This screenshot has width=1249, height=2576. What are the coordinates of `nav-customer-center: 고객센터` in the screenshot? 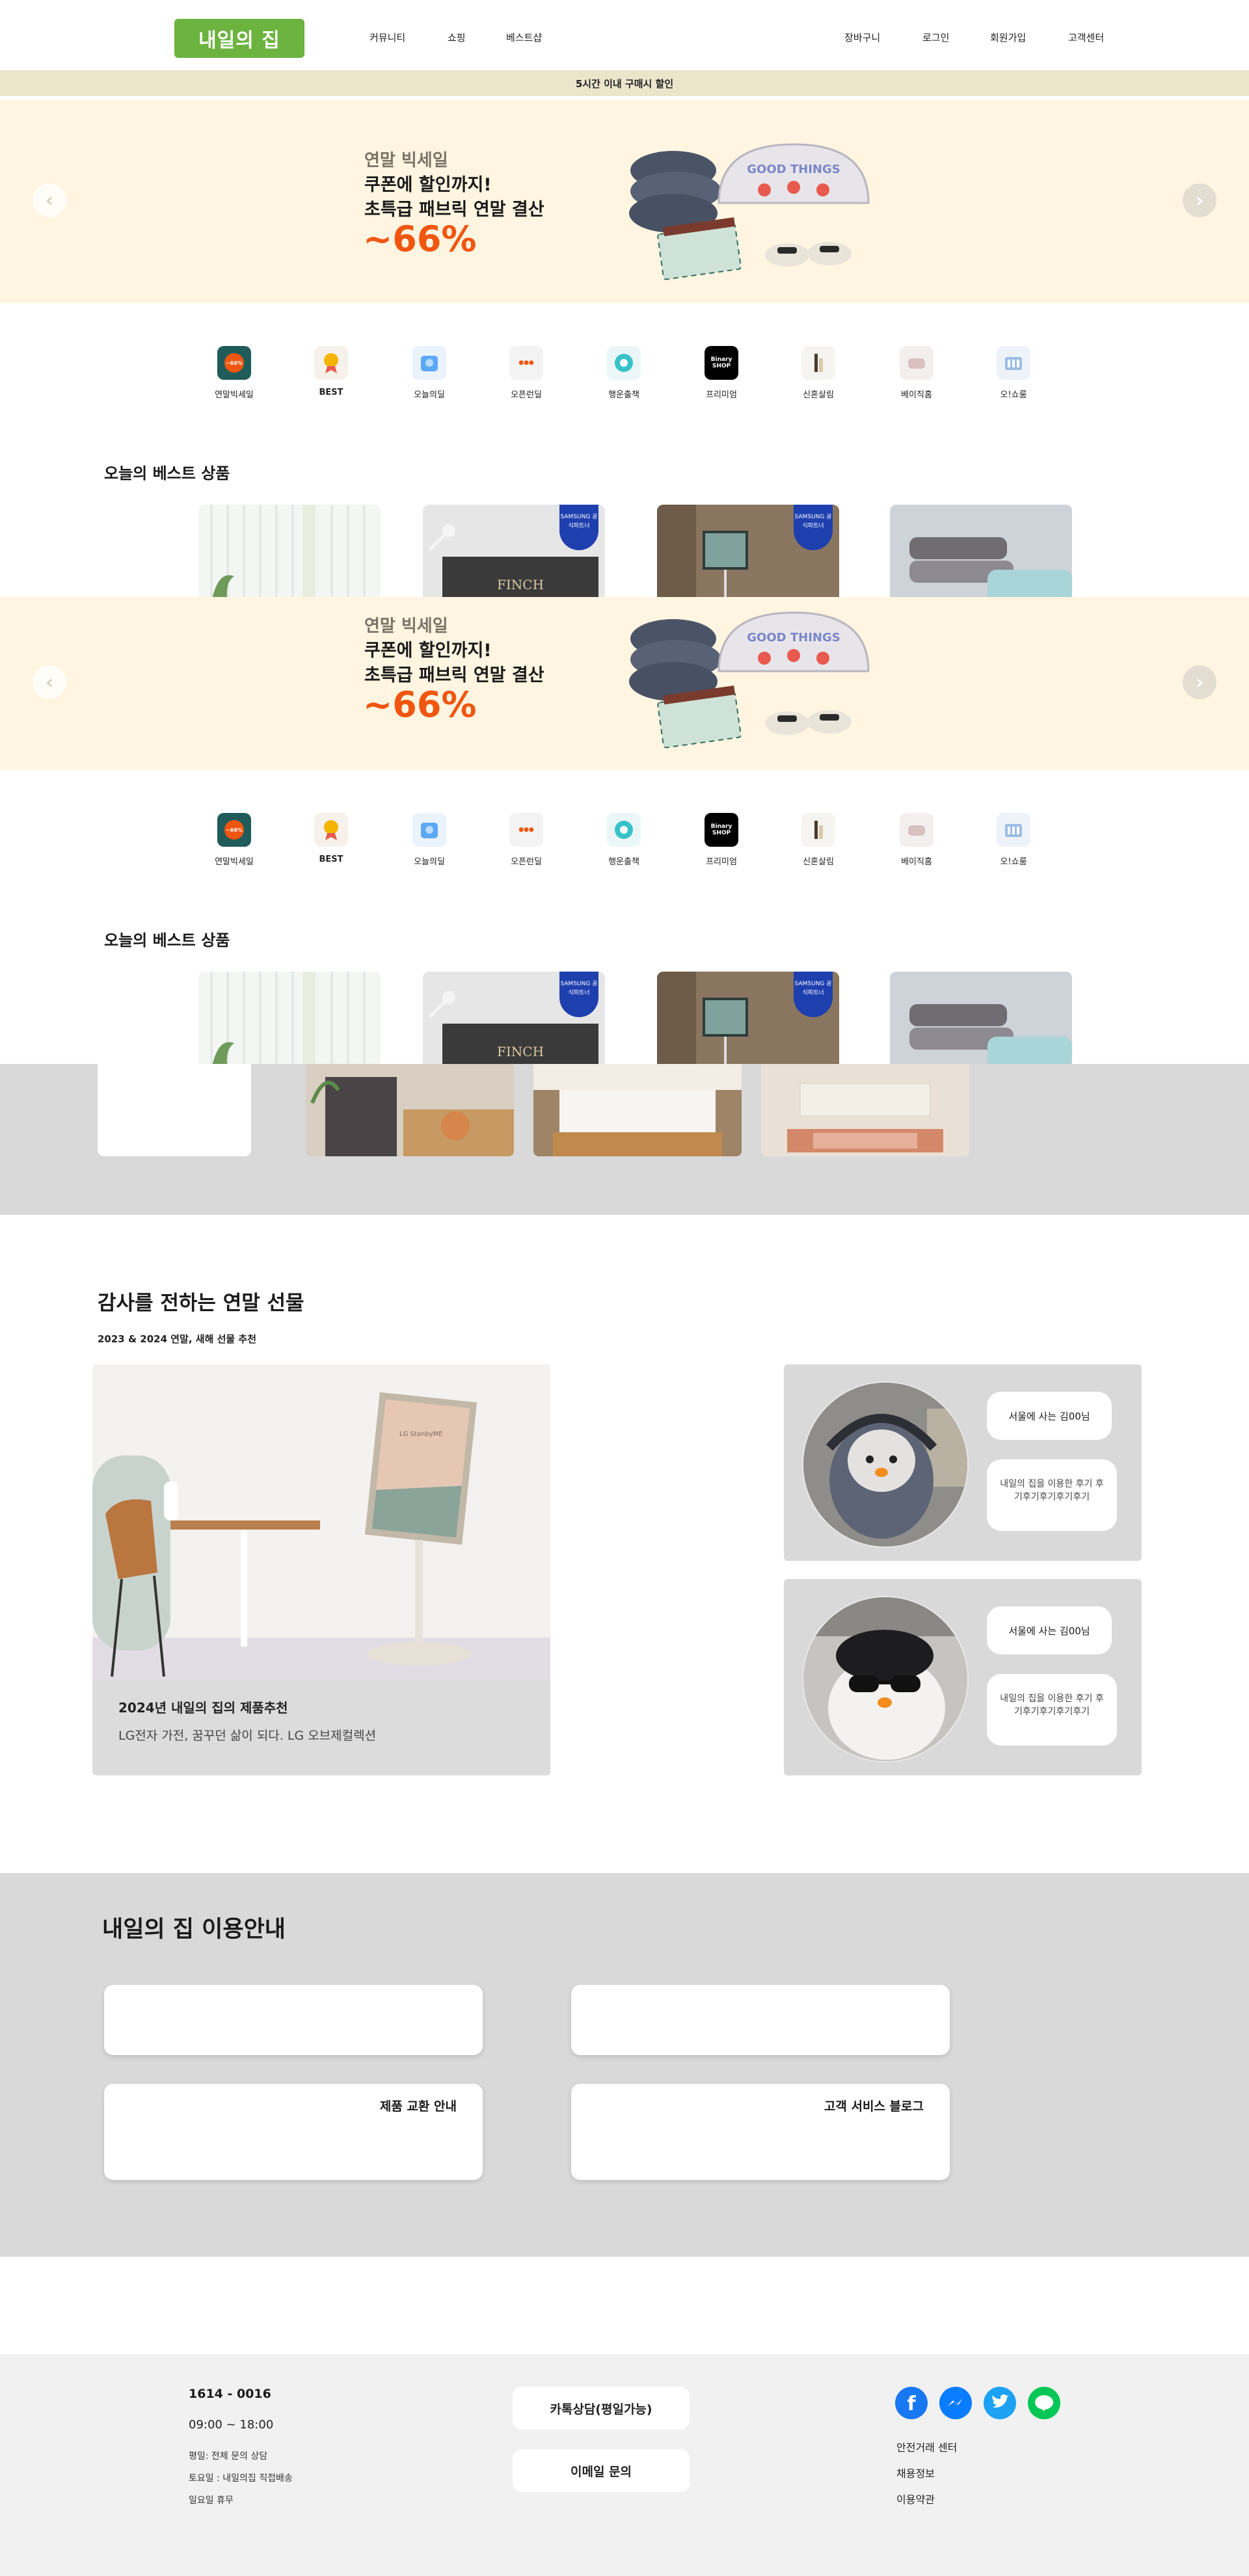 It's located at (1086, 37).